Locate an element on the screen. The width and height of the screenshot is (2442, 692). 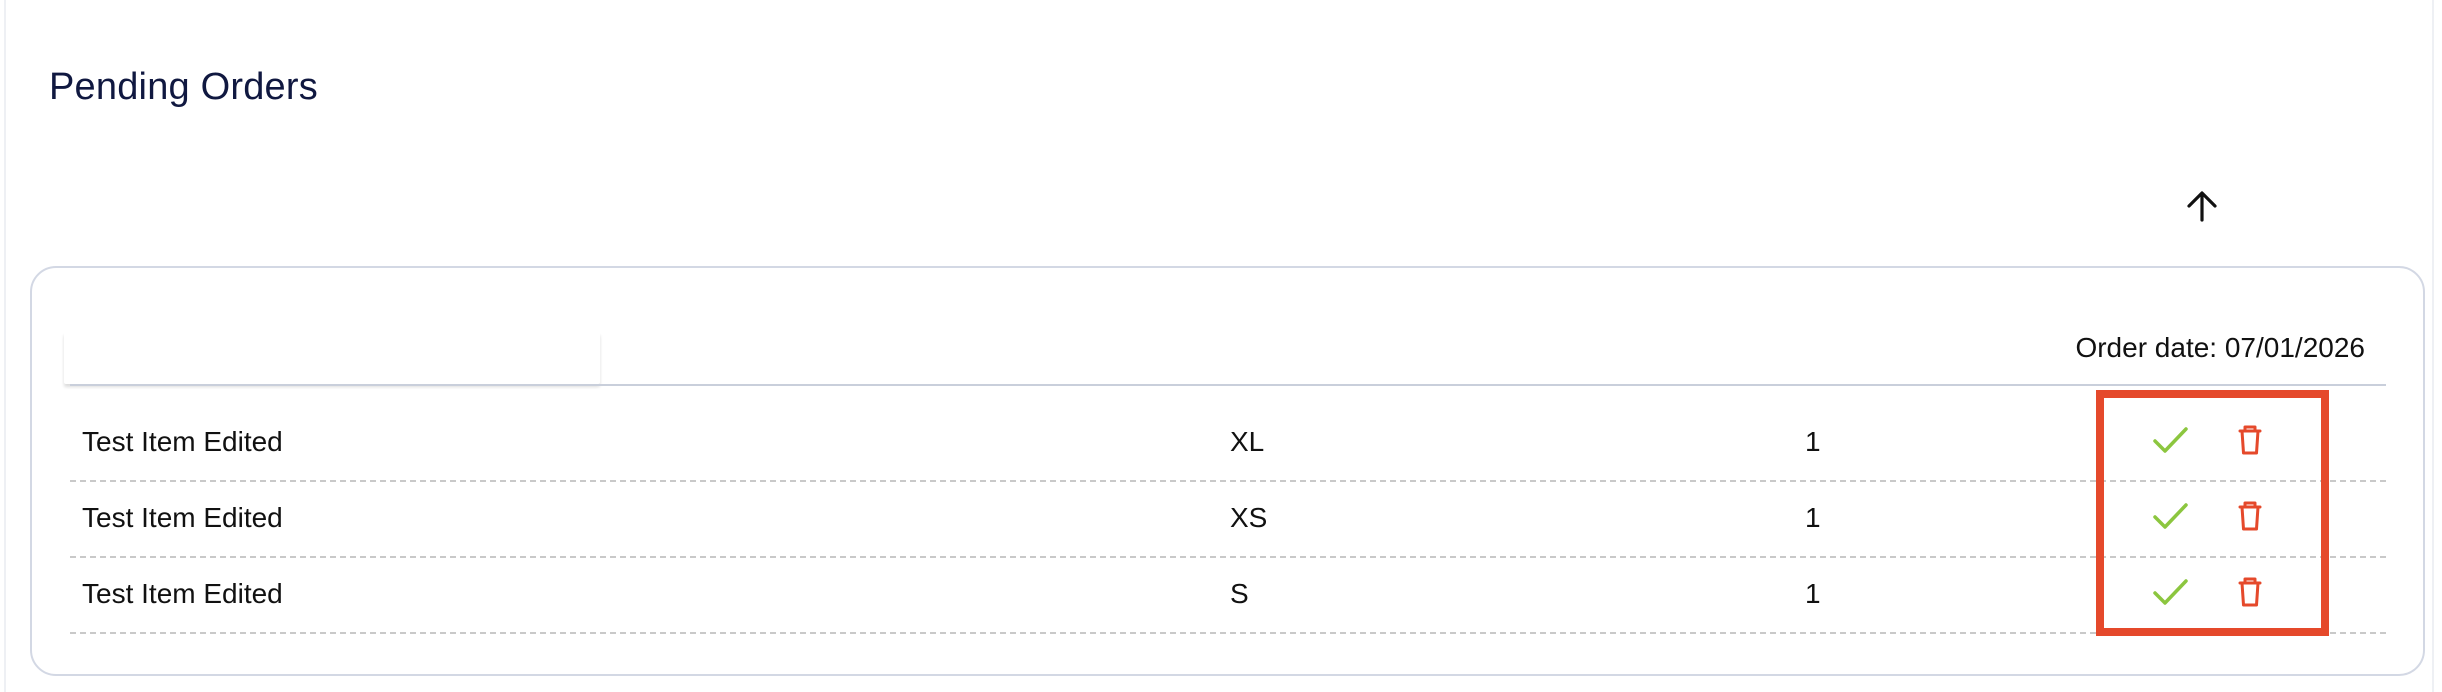
arrow-up-icon is located at coordinates (2202, 206).